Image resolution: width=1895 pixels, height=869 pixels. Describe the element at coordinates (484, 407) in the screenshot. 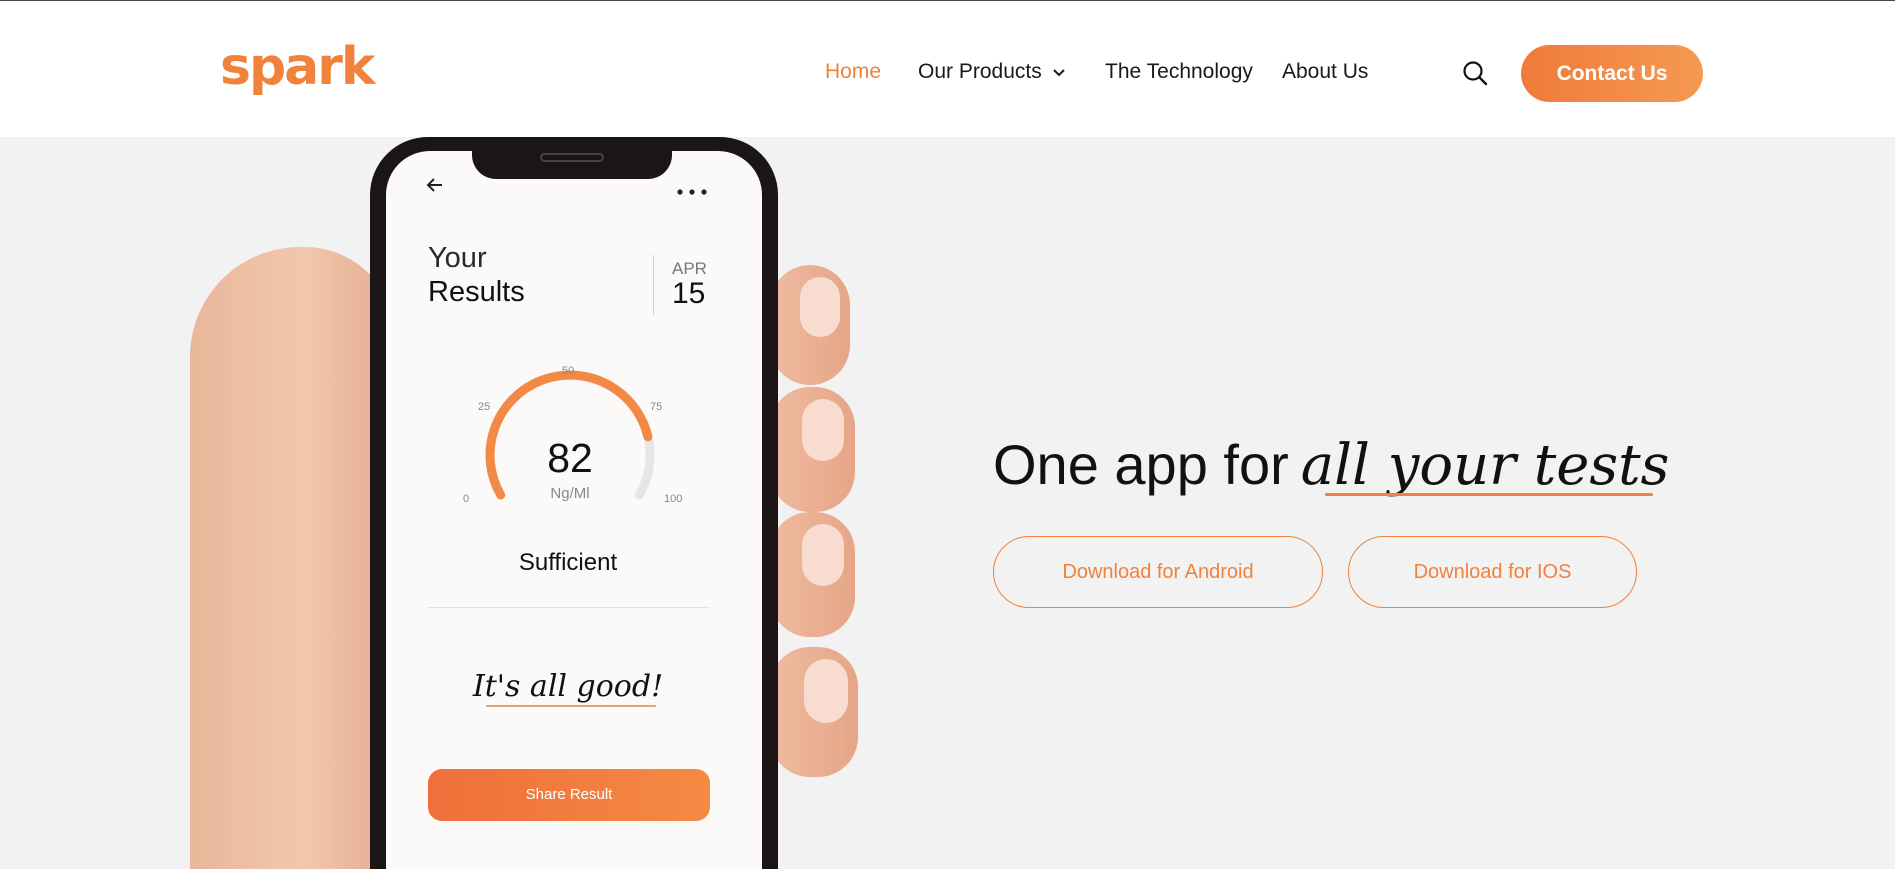

I see `gauge-tick-25: 25` at that location.